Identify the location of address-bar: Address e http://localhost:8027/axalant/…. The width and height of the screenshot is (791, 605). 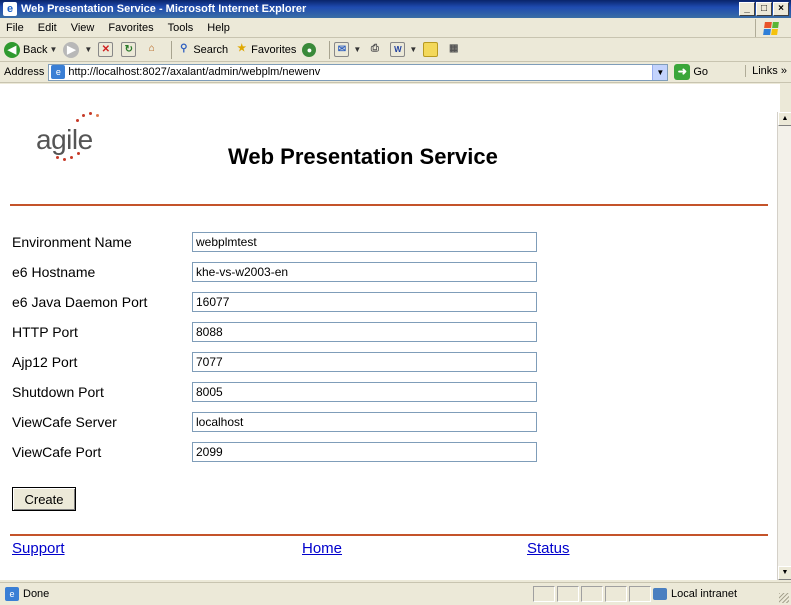
(395, 72).